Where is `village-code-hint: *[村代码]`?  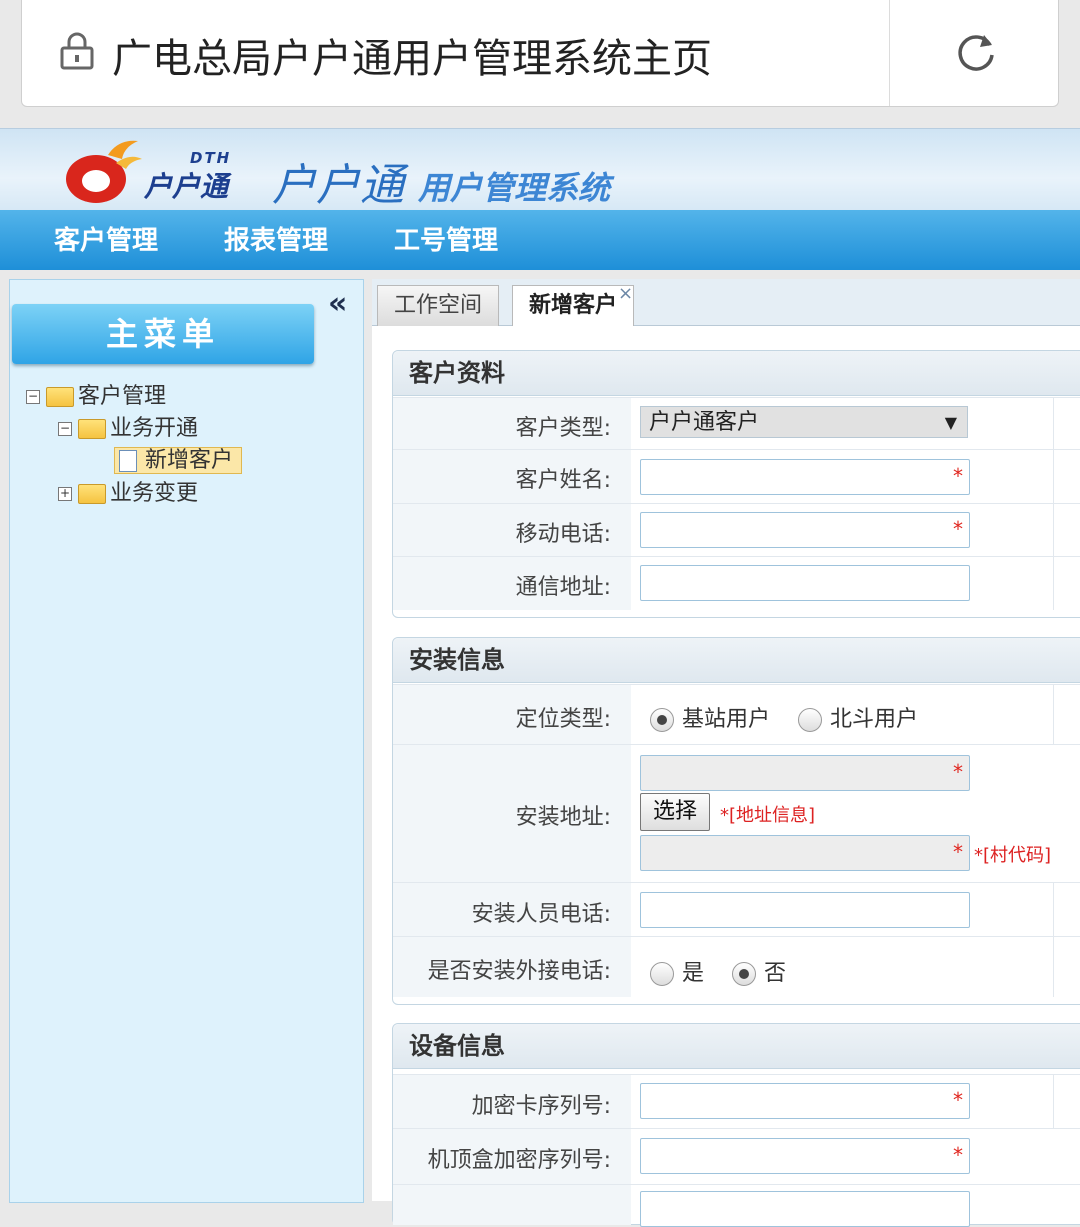 village-code-hint: *[村代码] is located at coordinates (1013, 855).